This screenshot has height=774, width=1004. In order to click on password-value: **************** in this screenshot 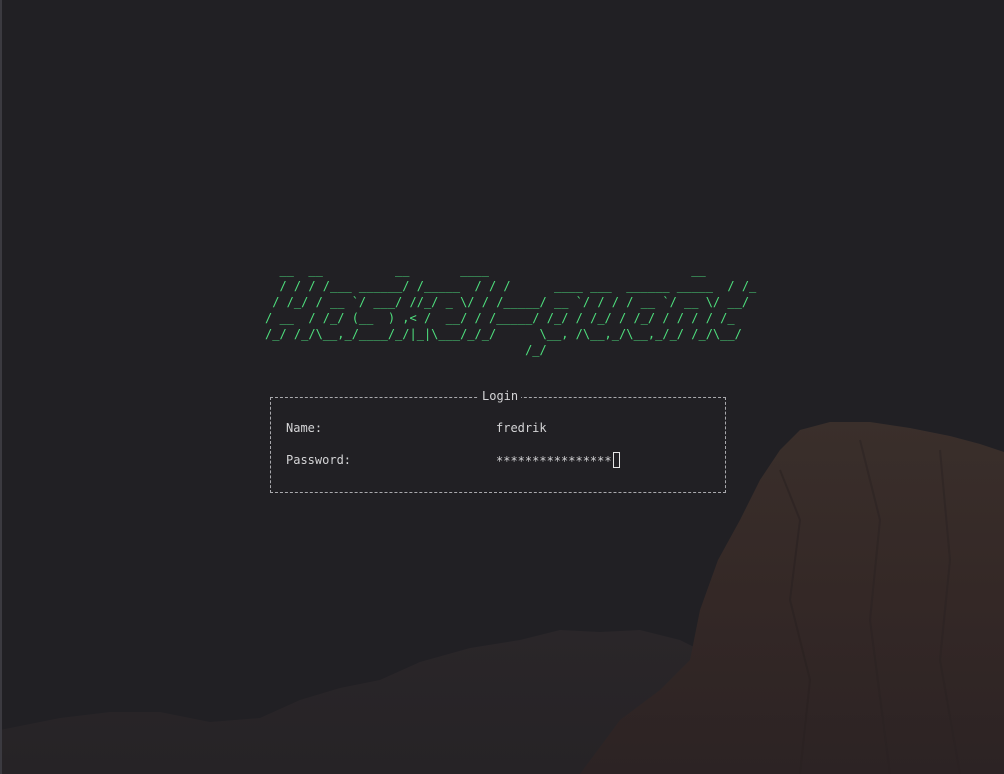, I will do `click(554, 461)`.